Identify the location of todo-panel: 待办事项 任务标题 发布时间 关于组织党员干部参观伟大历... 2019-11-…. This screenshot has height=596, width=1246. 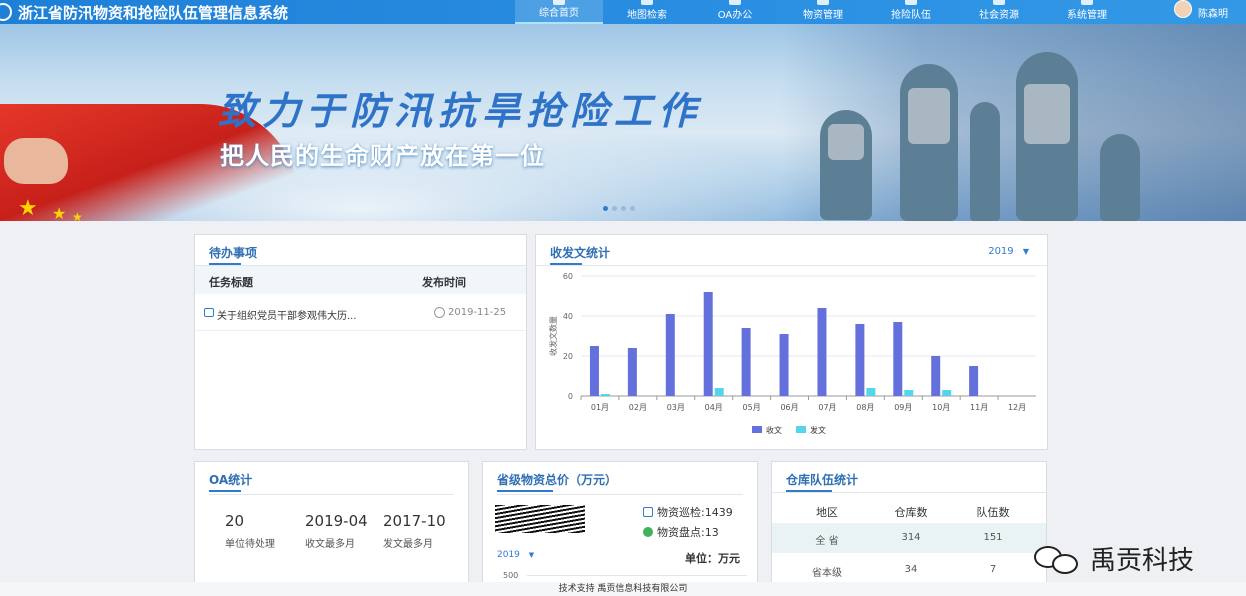
(360, 342).